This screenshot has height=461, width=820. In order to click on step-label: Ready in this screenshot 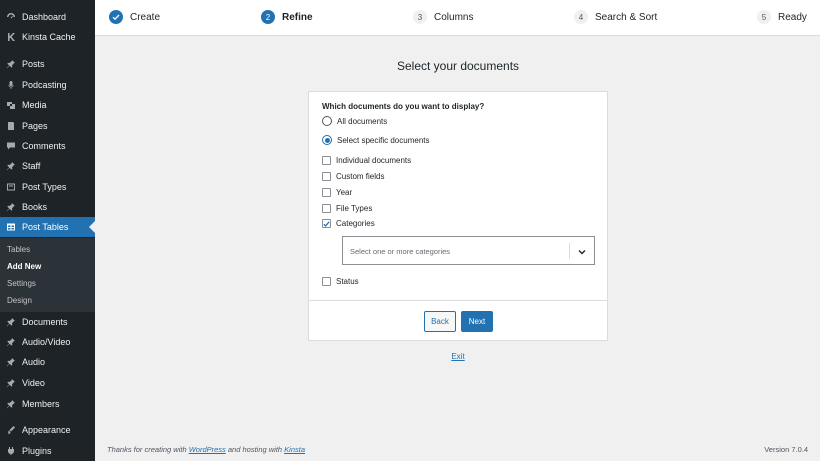, I will do `click(792, 17)`.